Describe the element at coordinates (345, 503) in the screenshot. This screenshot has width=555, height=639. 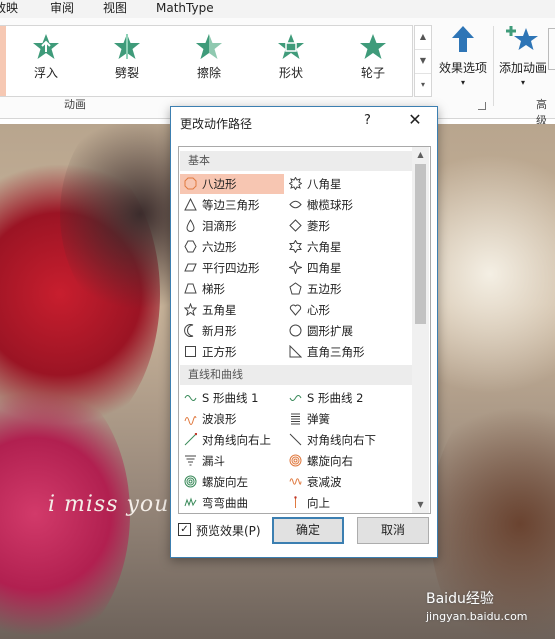
I see `list-item-up: 向上` at that location.